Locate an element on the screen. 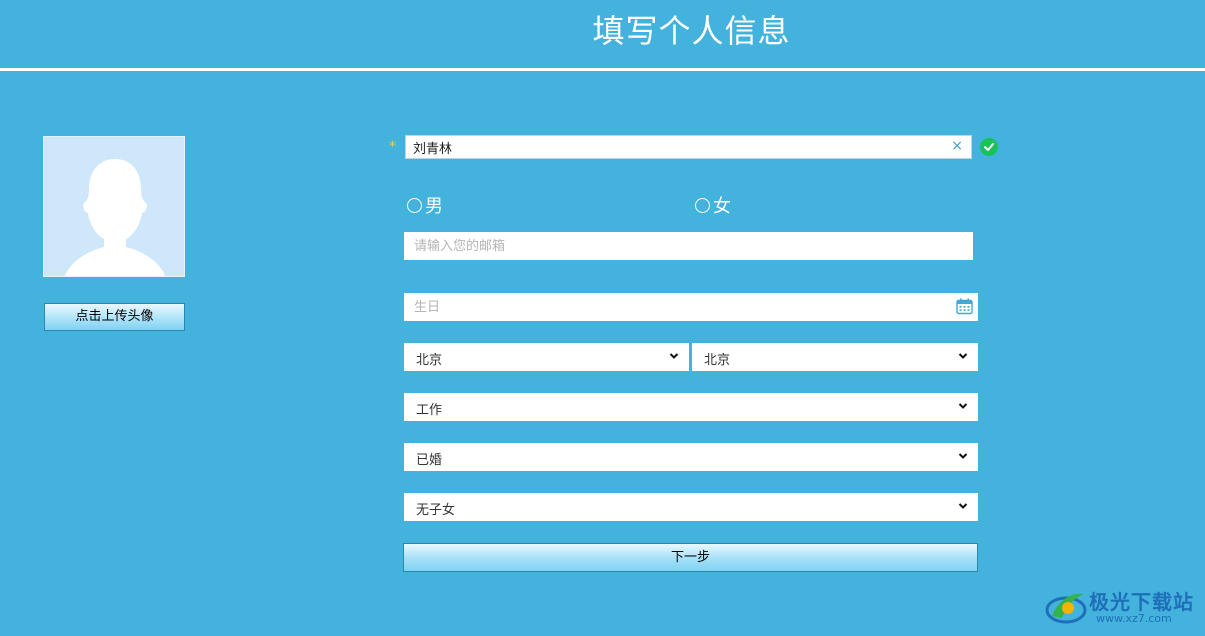  gender-male-radio: 男 is located at coordinates (425, 205).